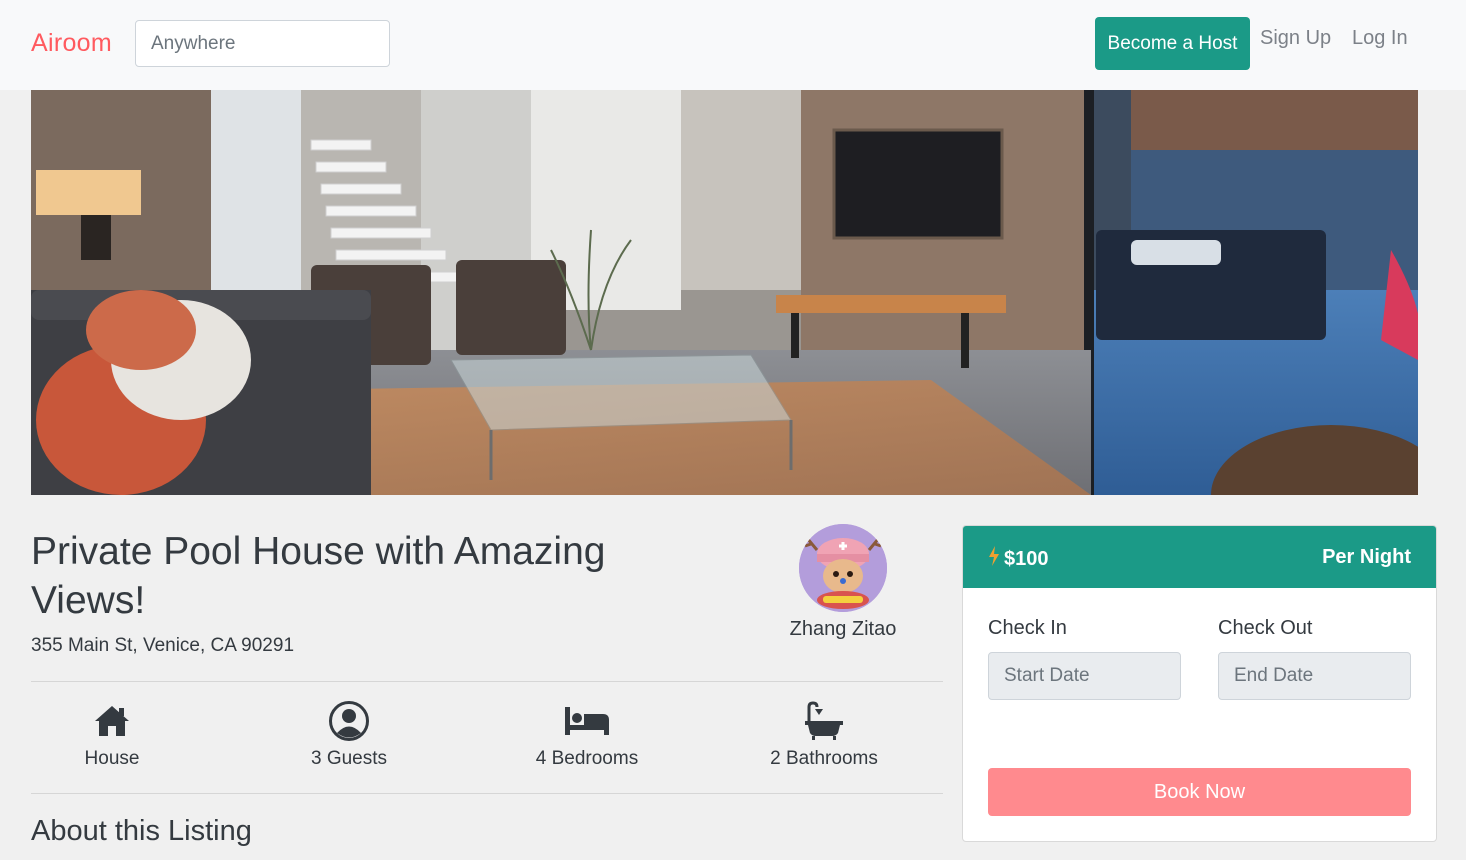  Describe the element at coordinates (1084, 676) in the screenshot. I see `start-date-input` at that location.